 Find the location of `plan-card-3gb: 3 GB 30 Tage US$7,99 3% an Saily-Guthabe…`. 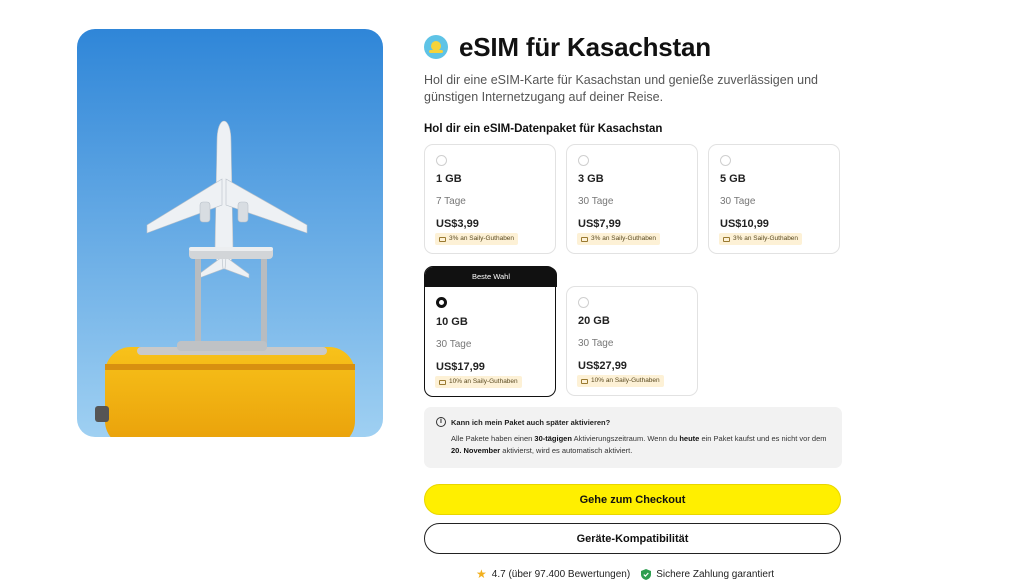

plan-card-3gb: 3 GB 30 Tage US$7,99 3% an Saily-Guthabe… is located at coordinates (632, 199).